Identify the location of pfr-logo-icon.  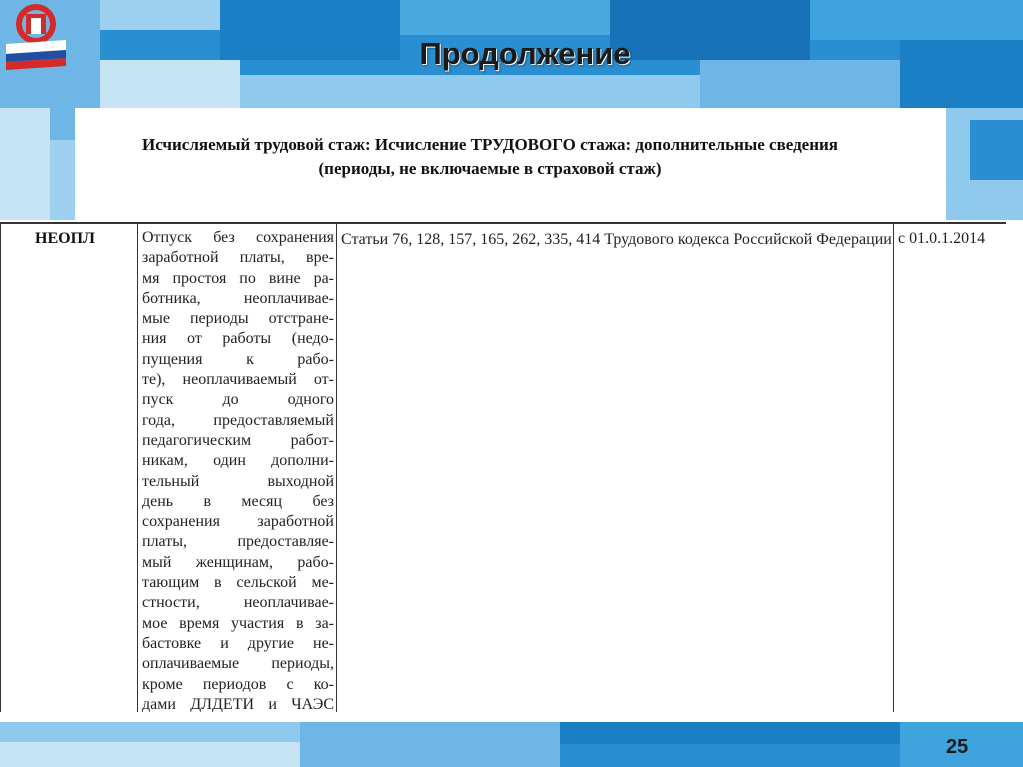
(36, 37).